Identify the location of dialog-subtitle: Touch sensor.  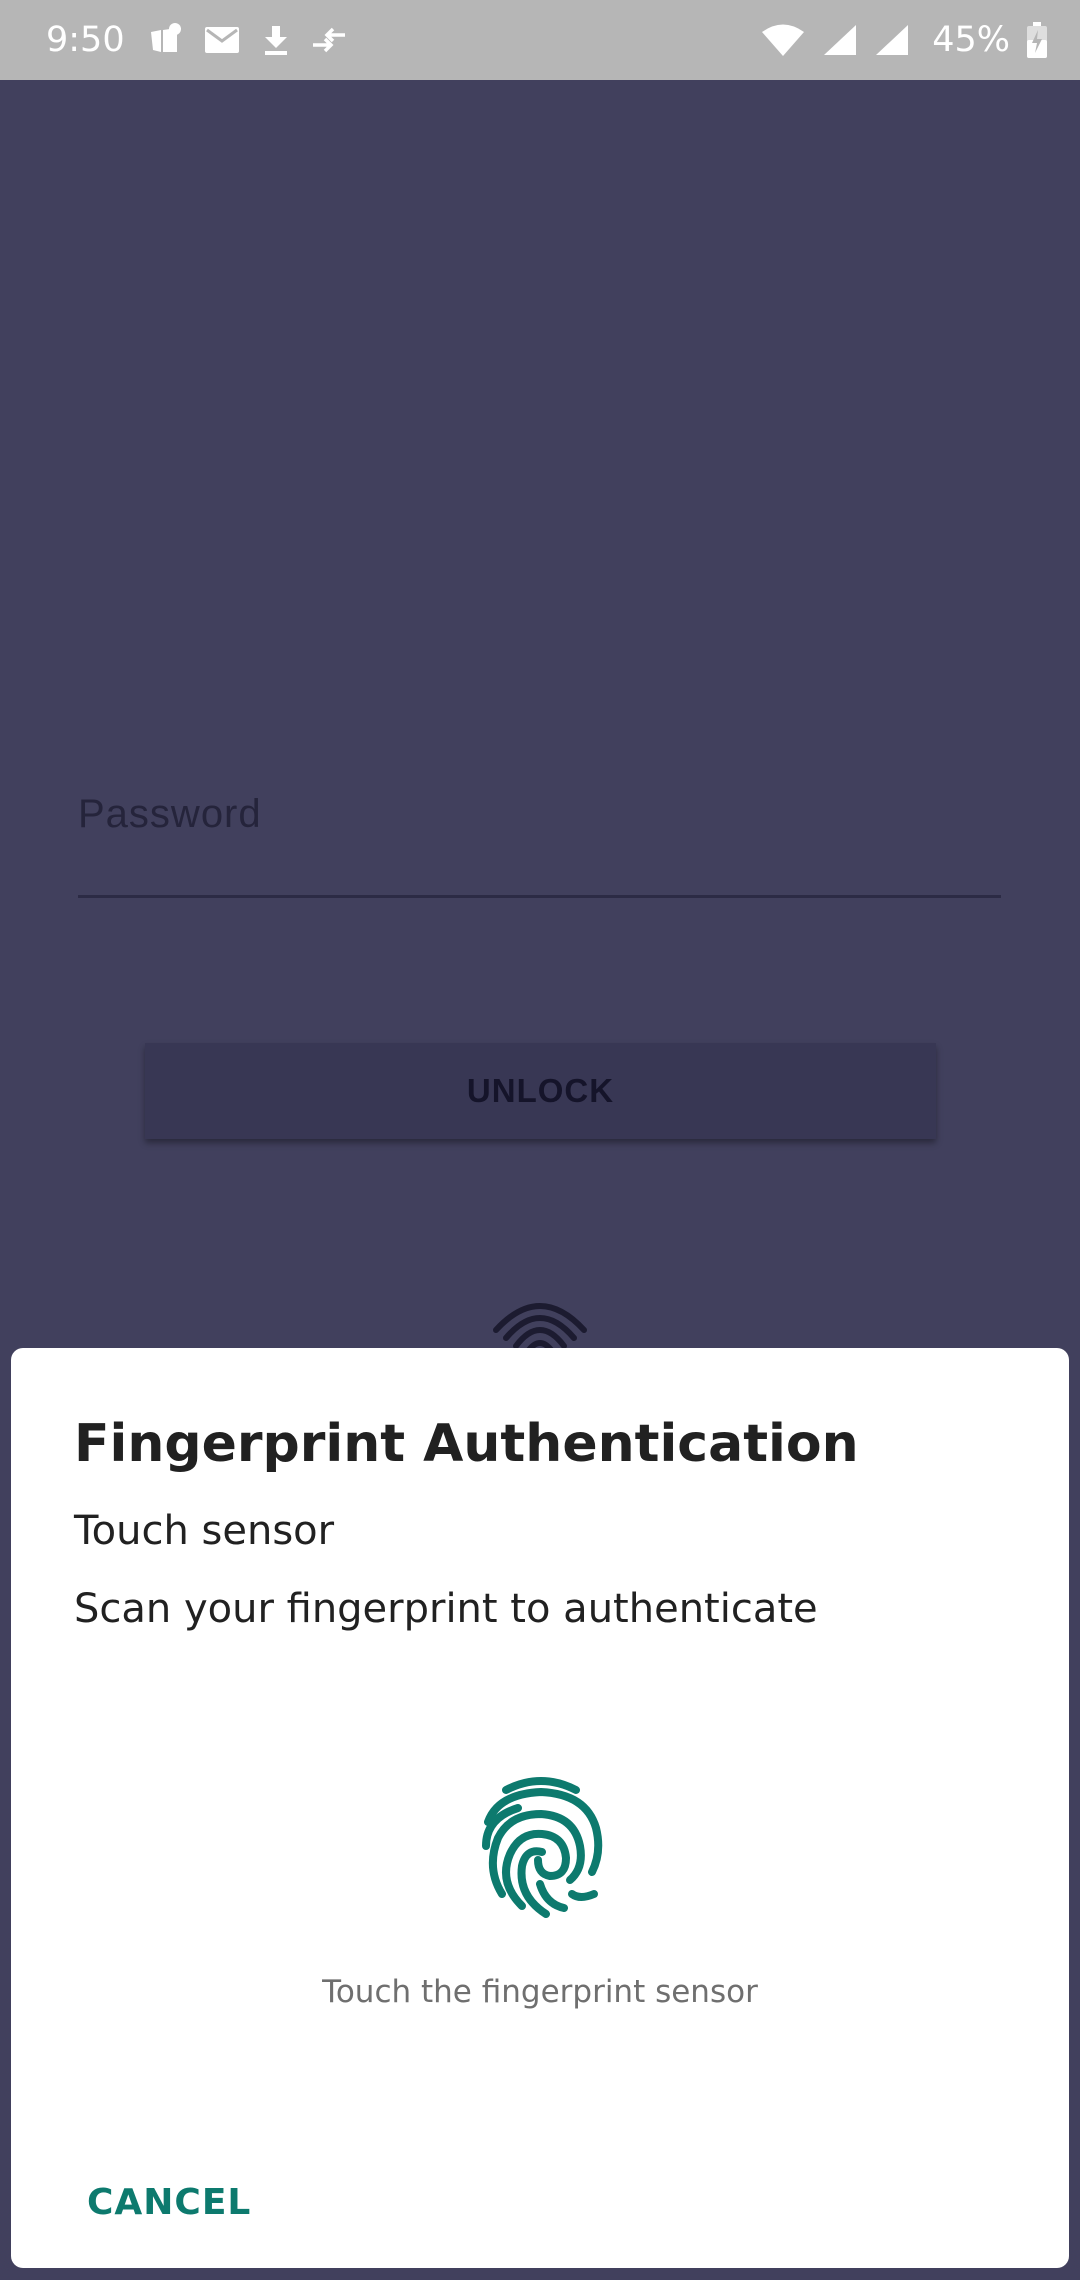
(204, 1531).